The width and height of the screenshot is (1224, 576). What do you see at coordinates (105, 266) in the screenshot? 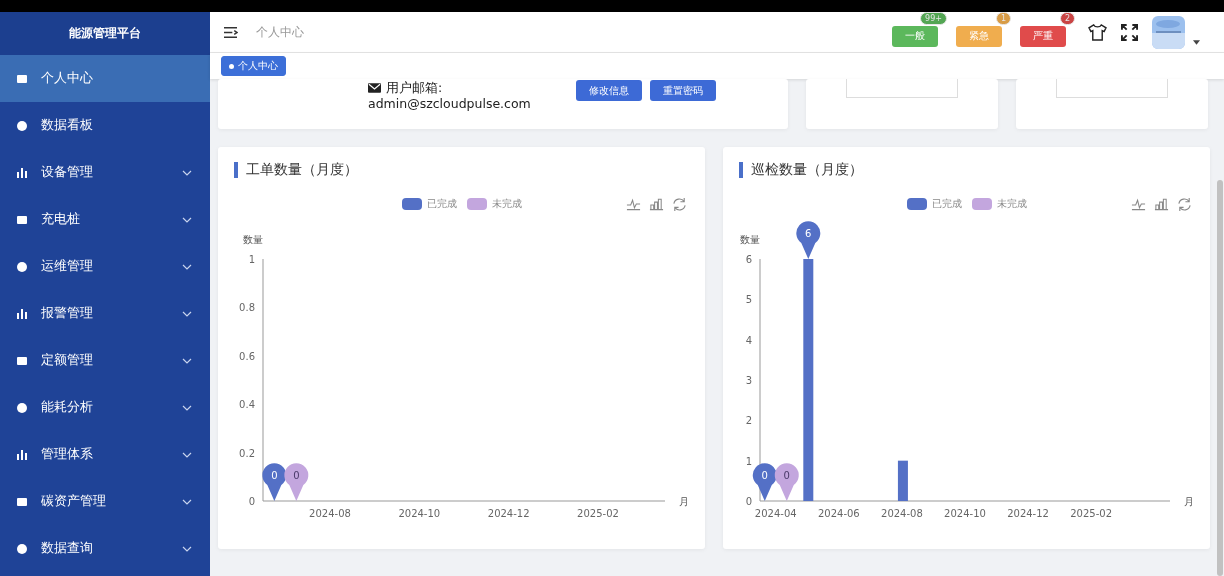
I see `sidebar-item: 运维管理` at bounding box center [105, 266].